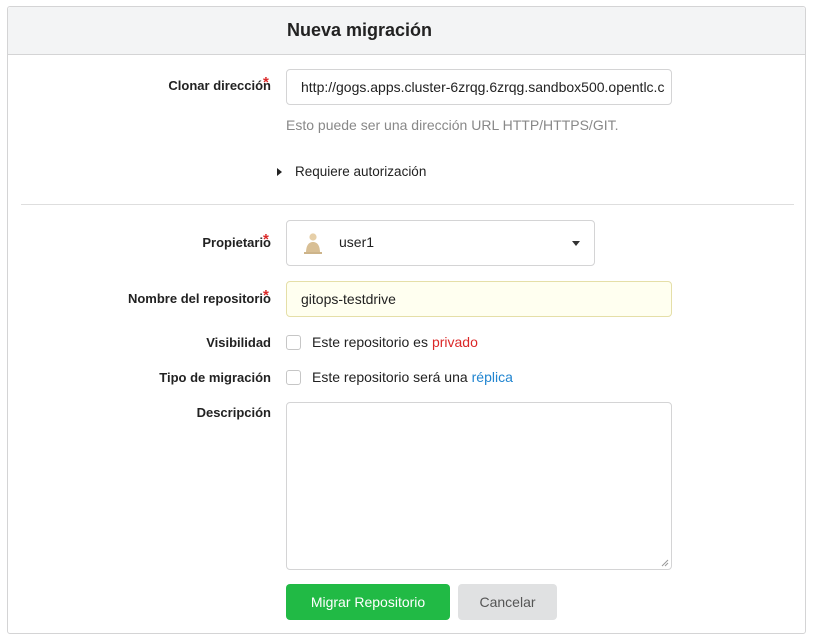 This screenshot has width=816, height=641. What do you see at coordinates (390, 377) in the screenshot?
I see `migration-type-text: Este repositorio será una` at bounding box center [390, 377].